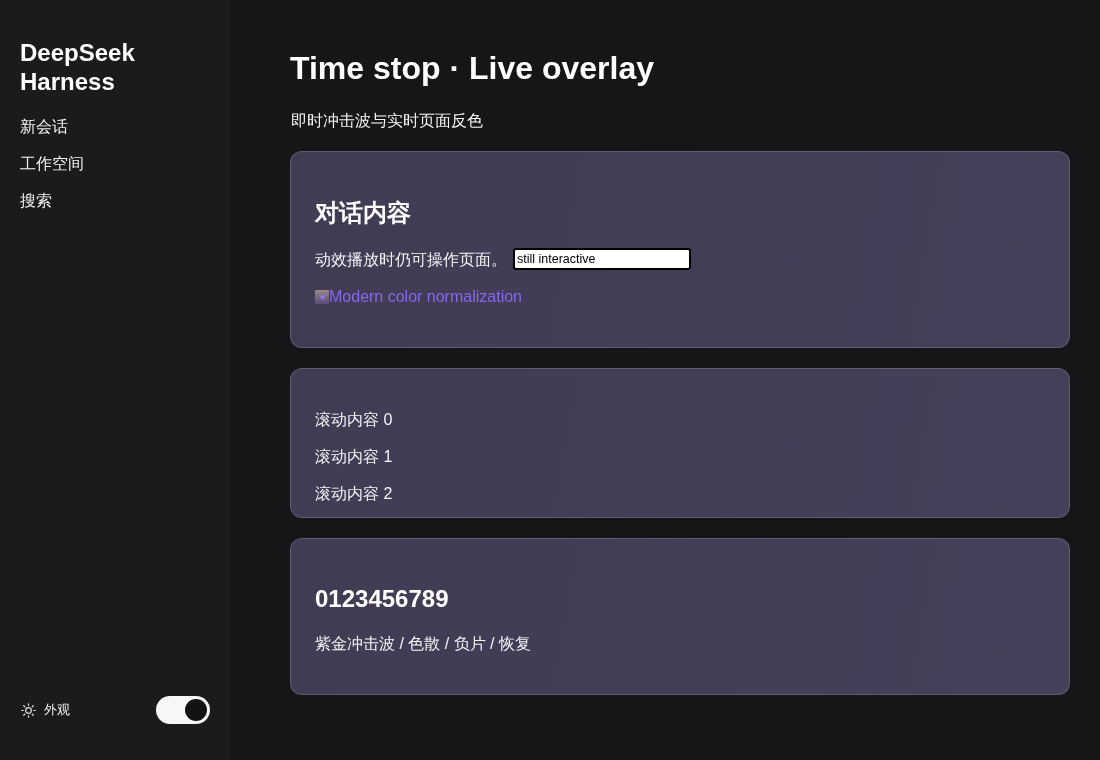 This screenshot has height=760, width=1100. Describe the element at coordinates (382, 598) in the screenshot. I see `card-heading: 0123456789` at that location.